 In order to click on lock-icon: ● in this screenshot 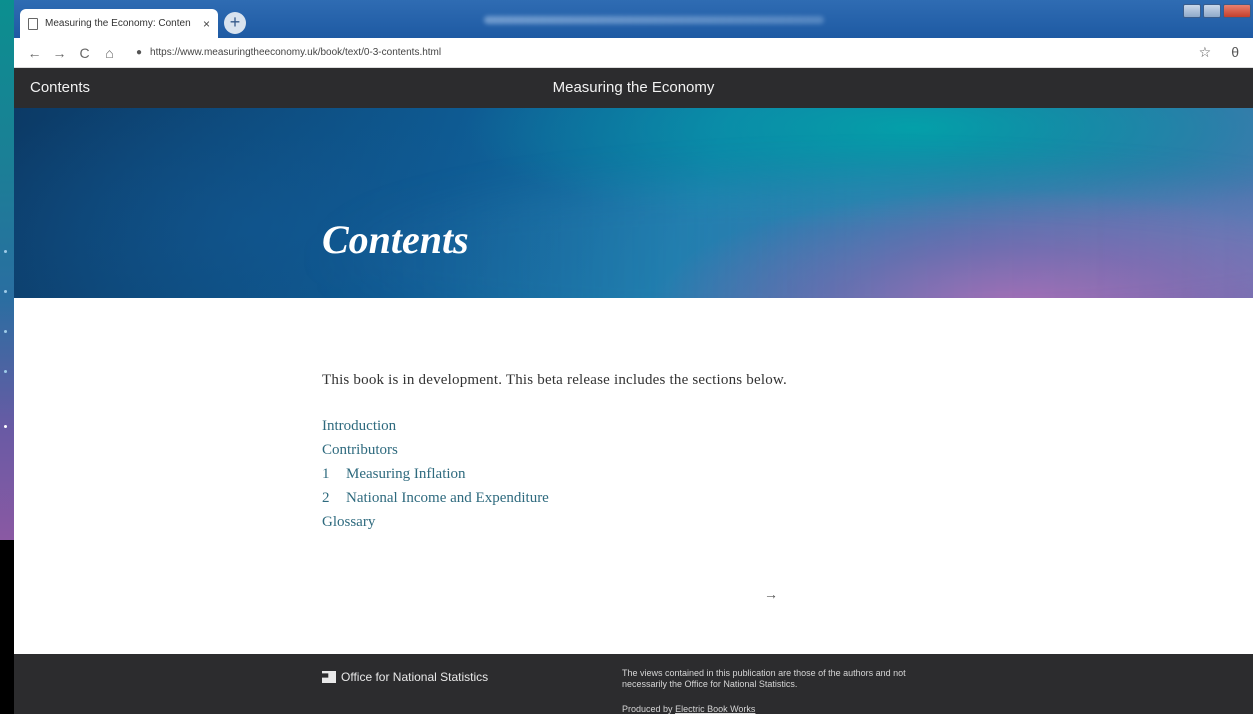, I will do `click(139, 52)`.